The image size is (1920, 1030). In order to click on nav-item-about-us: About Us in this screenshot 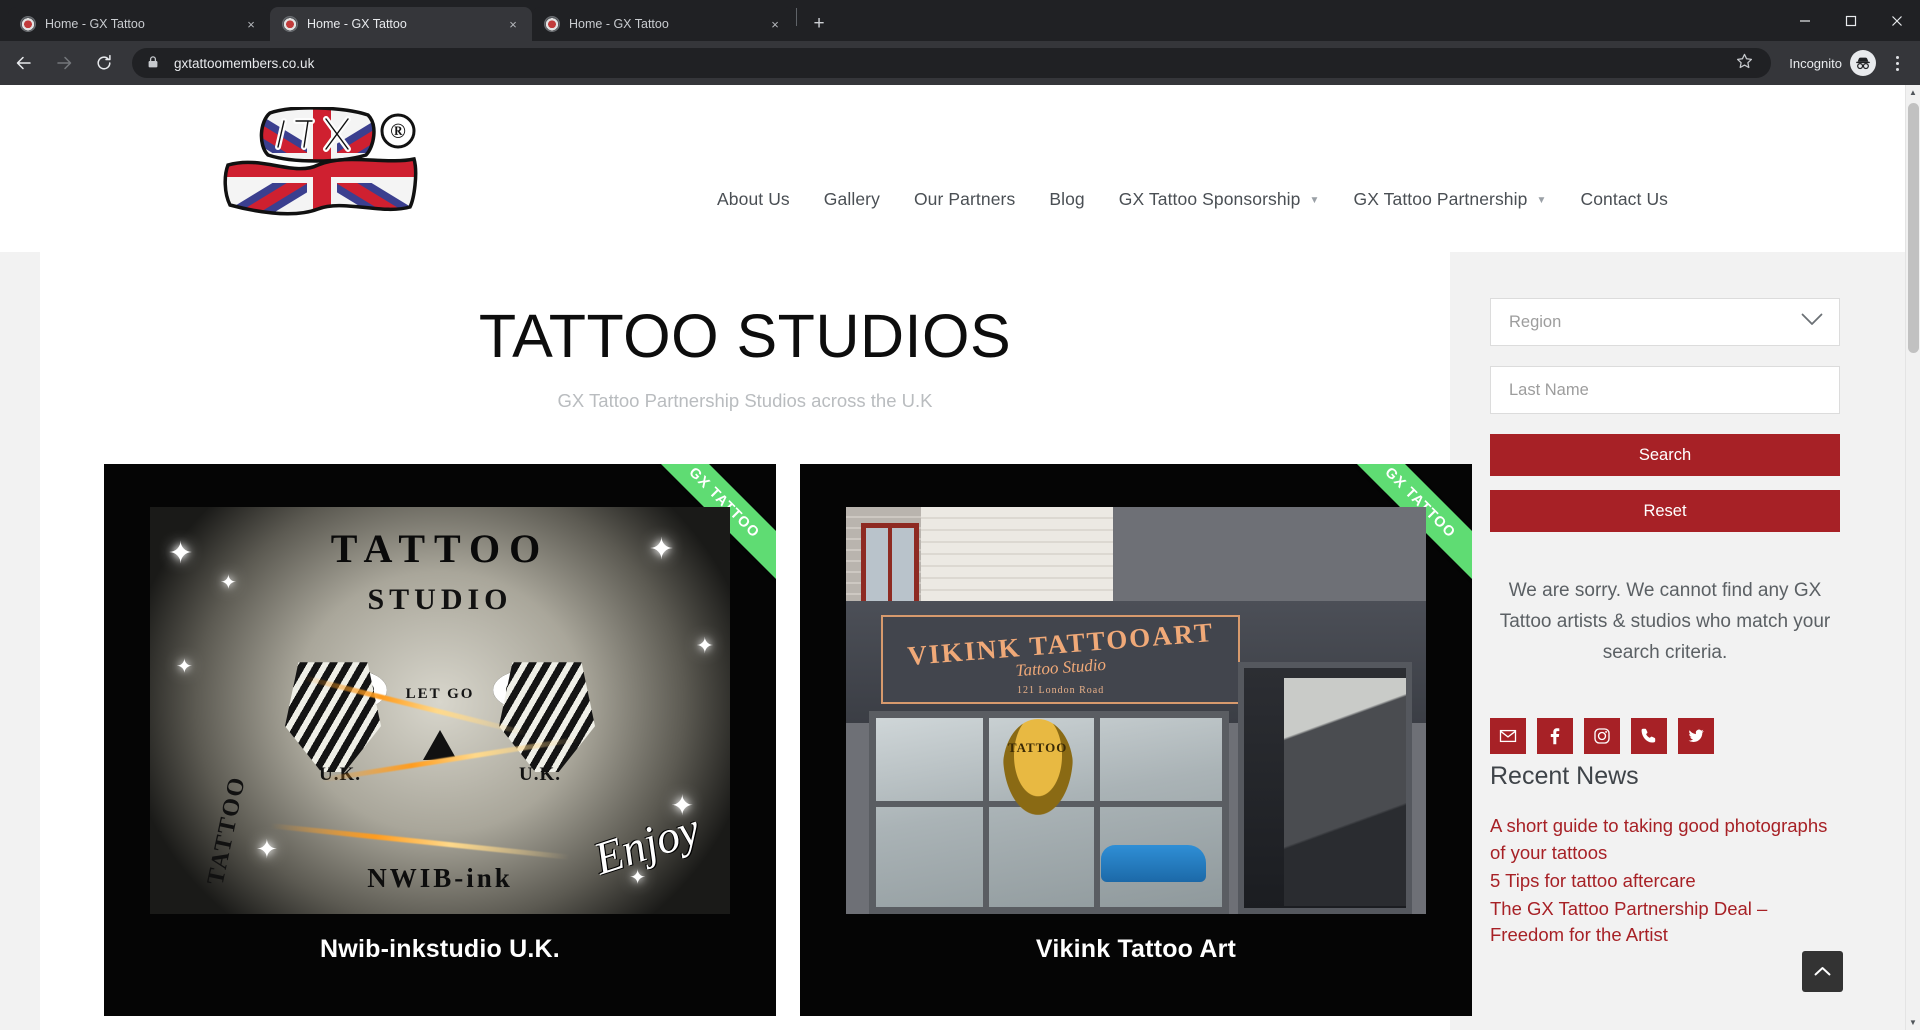, I will do `click(753, 199)`.